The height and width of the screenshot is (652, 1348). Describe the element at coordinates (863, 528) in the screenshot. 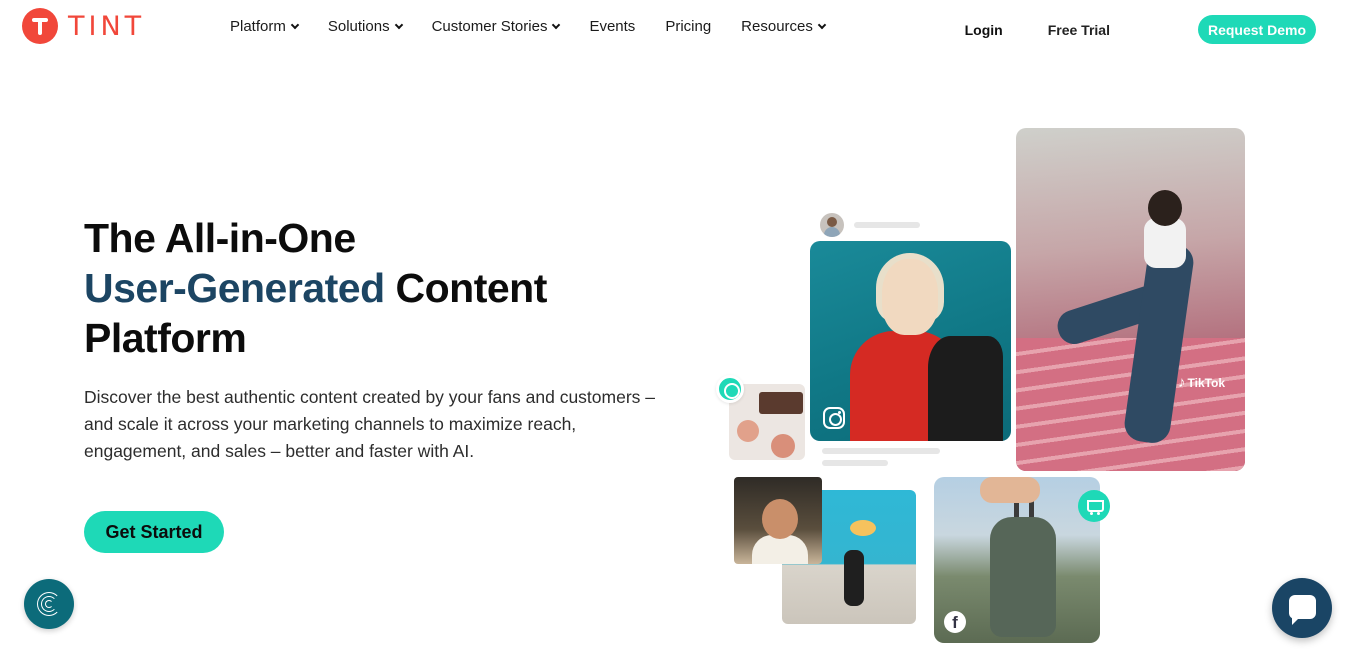

I see `plate-shape` at that location.